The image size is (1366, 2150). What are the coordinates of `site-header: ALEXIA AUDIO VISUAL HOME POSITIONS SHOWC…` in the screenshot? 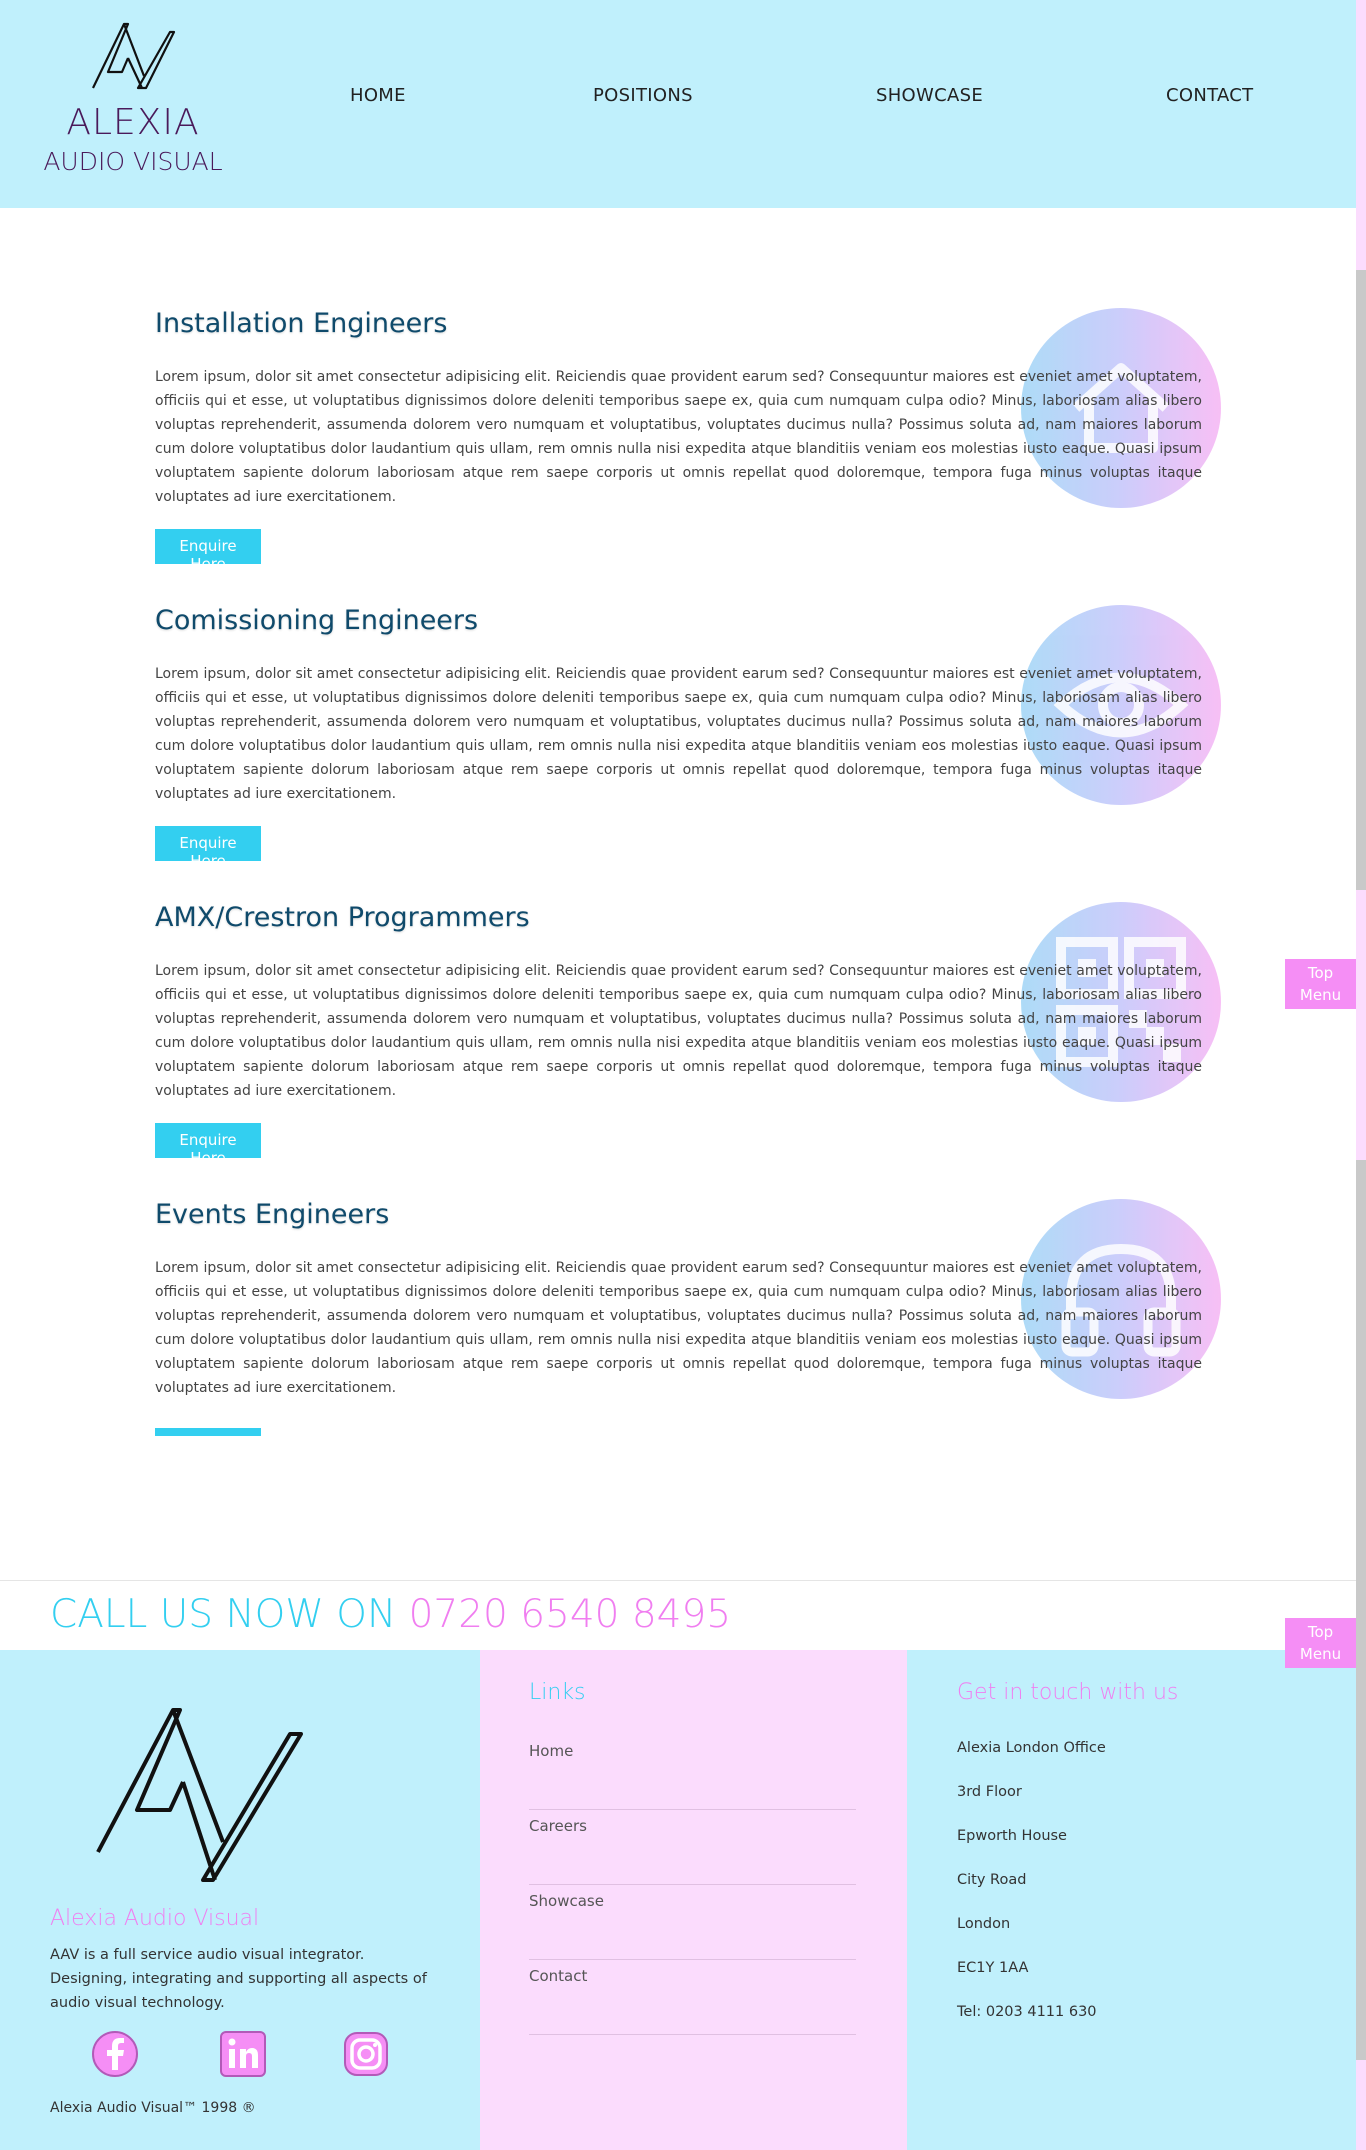 It's located at (678, 104).